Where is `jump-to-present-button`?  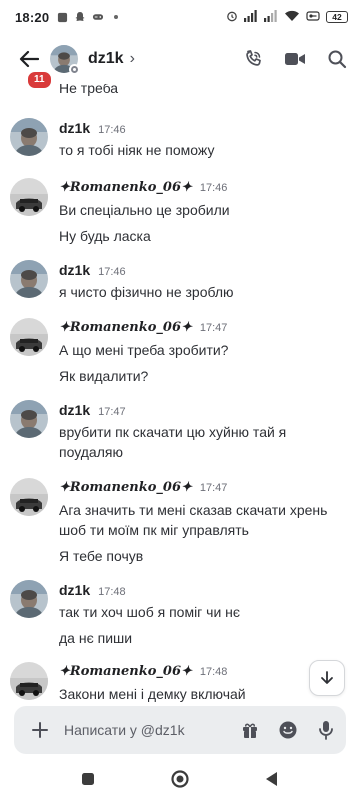
jump-to-present-button is located at coordinates (327, 678).